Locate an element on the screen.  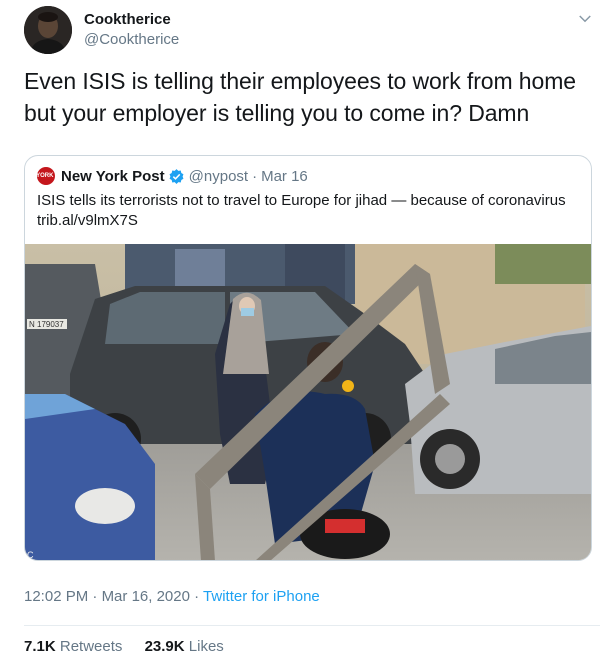
tweet-source-link: Twitter for iPhone is located at coordinates (261, 596).